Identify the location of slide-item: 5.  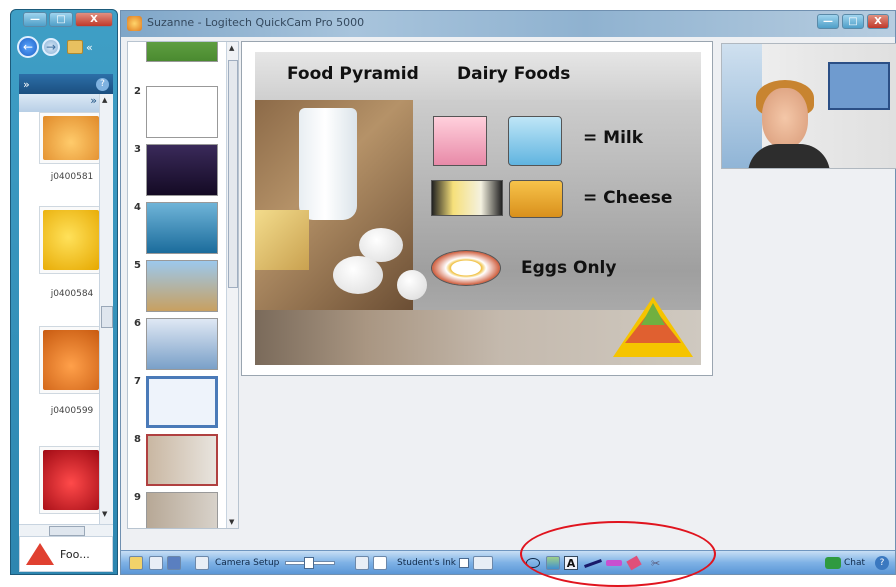
(178, 288).